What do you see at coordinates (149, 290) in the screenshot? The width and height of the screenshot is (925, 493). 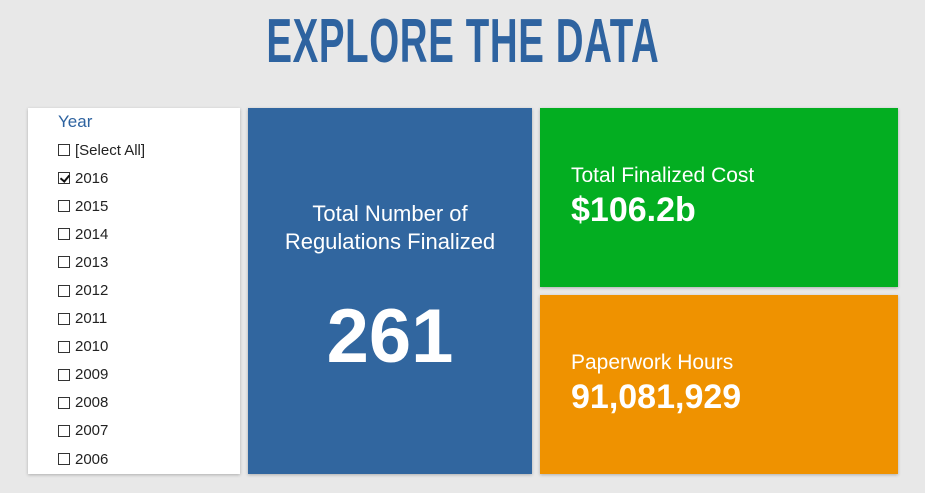 I see `year-filter-option: 2012` at bounding box center [149, 290].